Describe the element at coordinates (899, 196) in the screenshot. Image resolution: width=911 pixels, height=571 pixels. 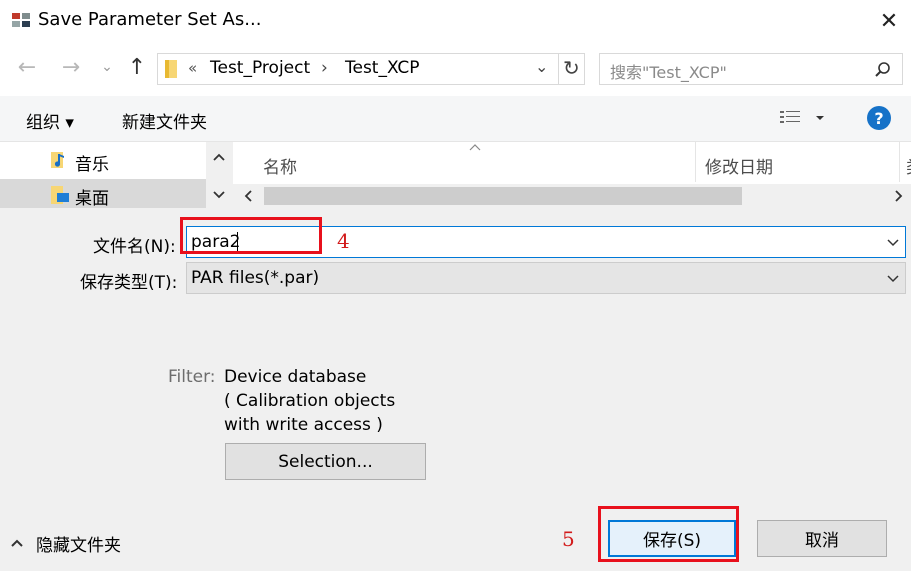
I see `scroll-right-chevron-icon` at that location.